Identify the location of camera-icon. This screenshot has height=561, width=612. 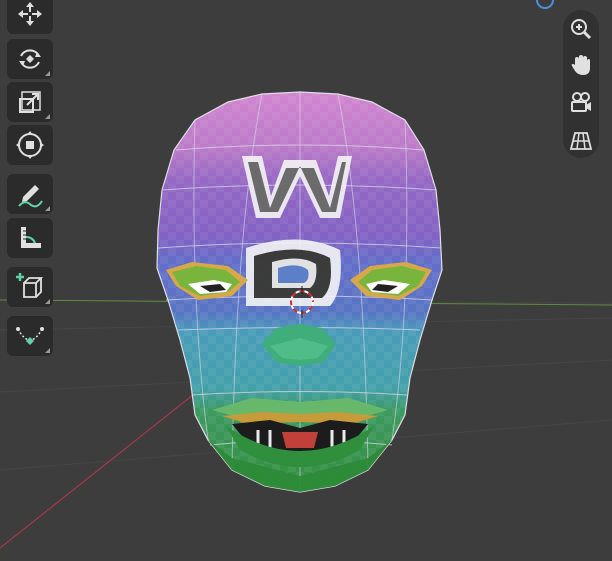
(581, 102).